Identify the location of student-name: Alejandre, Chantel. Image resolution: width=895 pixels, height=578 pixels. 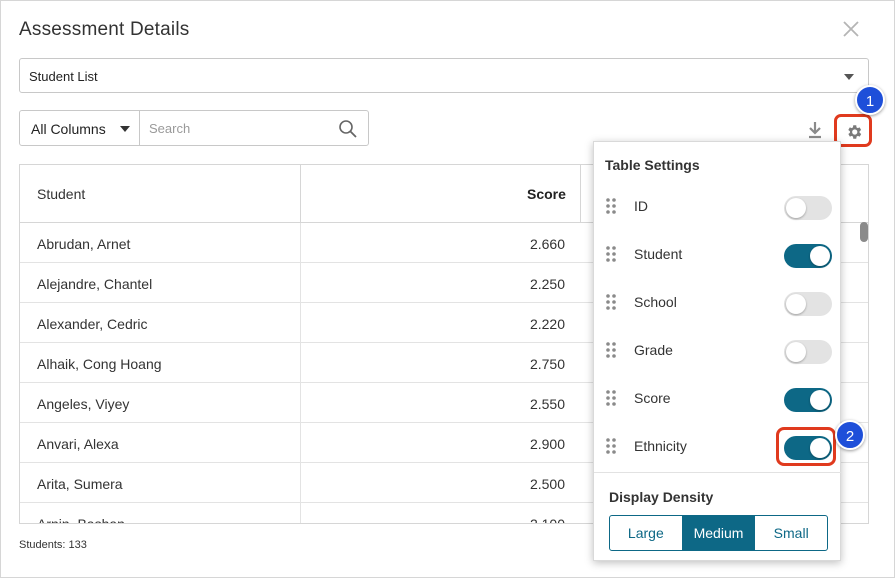
(95, 284).